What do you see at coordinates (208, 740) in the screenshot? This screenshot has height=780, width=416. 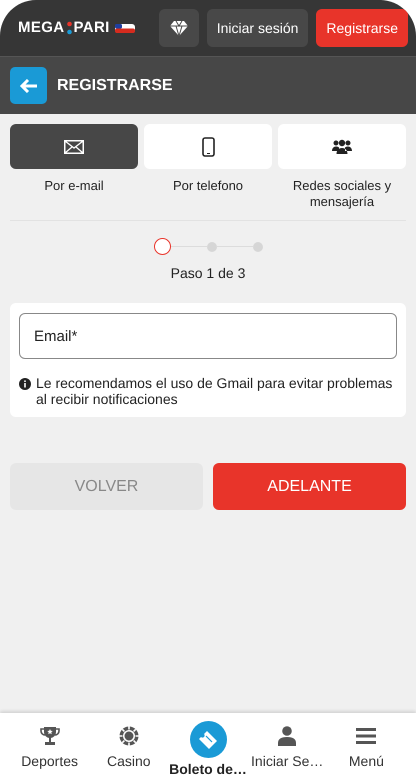 I see `ticket-icon` at bounding box center [208, 740].